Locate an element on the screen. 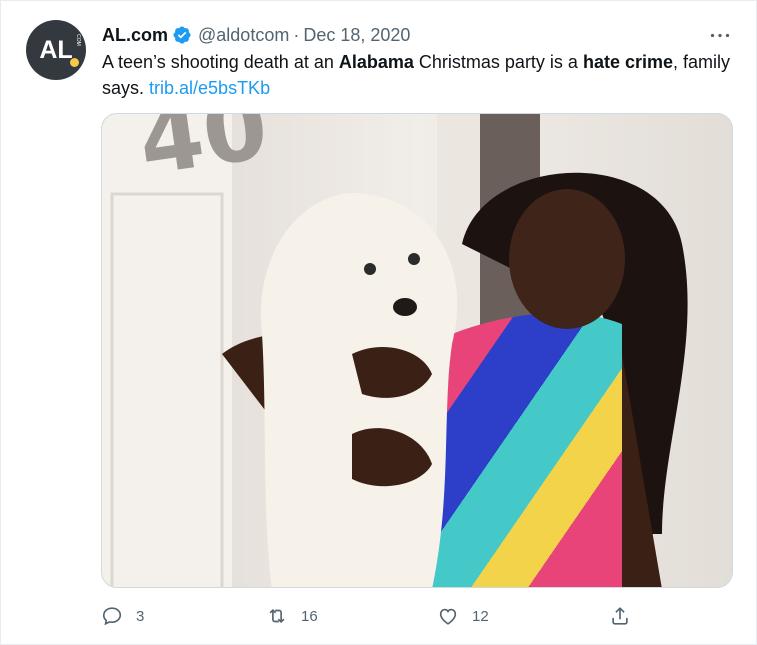 The width and height of the screenshot is (757, 645). reply-icon is located at coordinates (112, 616).